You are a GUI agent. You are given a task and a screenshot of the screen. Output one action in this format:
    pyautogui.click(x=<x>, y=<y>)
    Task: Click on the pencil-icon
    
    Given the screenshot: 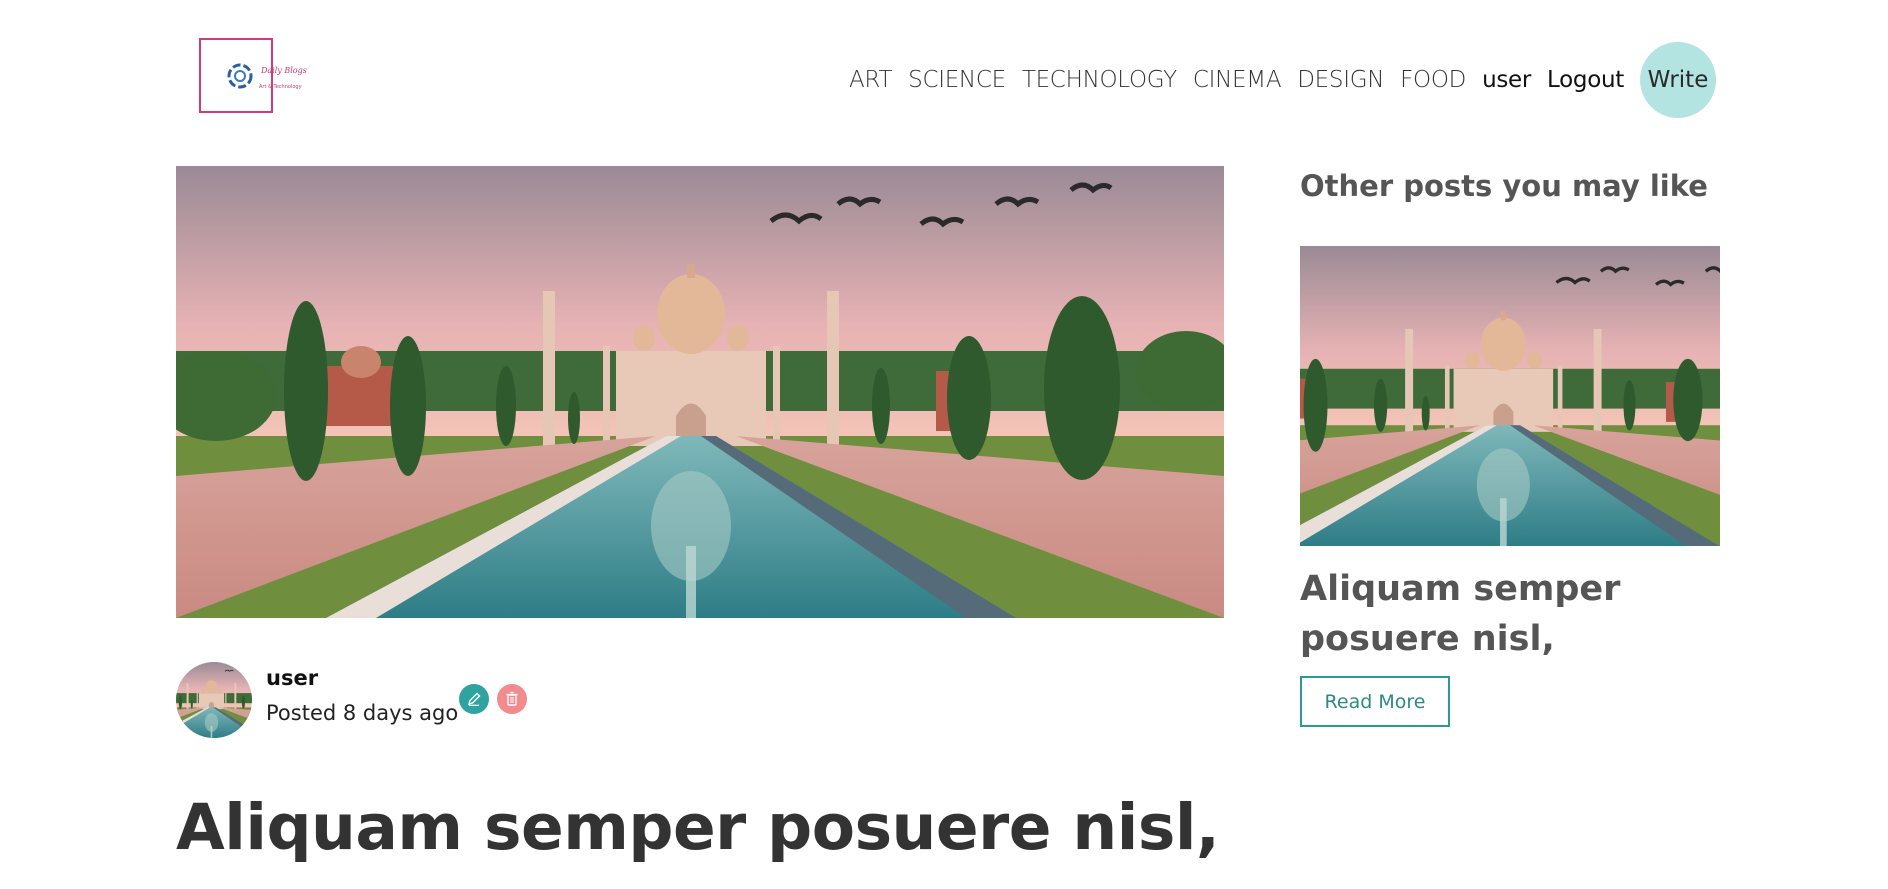 What is the action you would take?
    pyautogui.click(x=474, y=699)
    